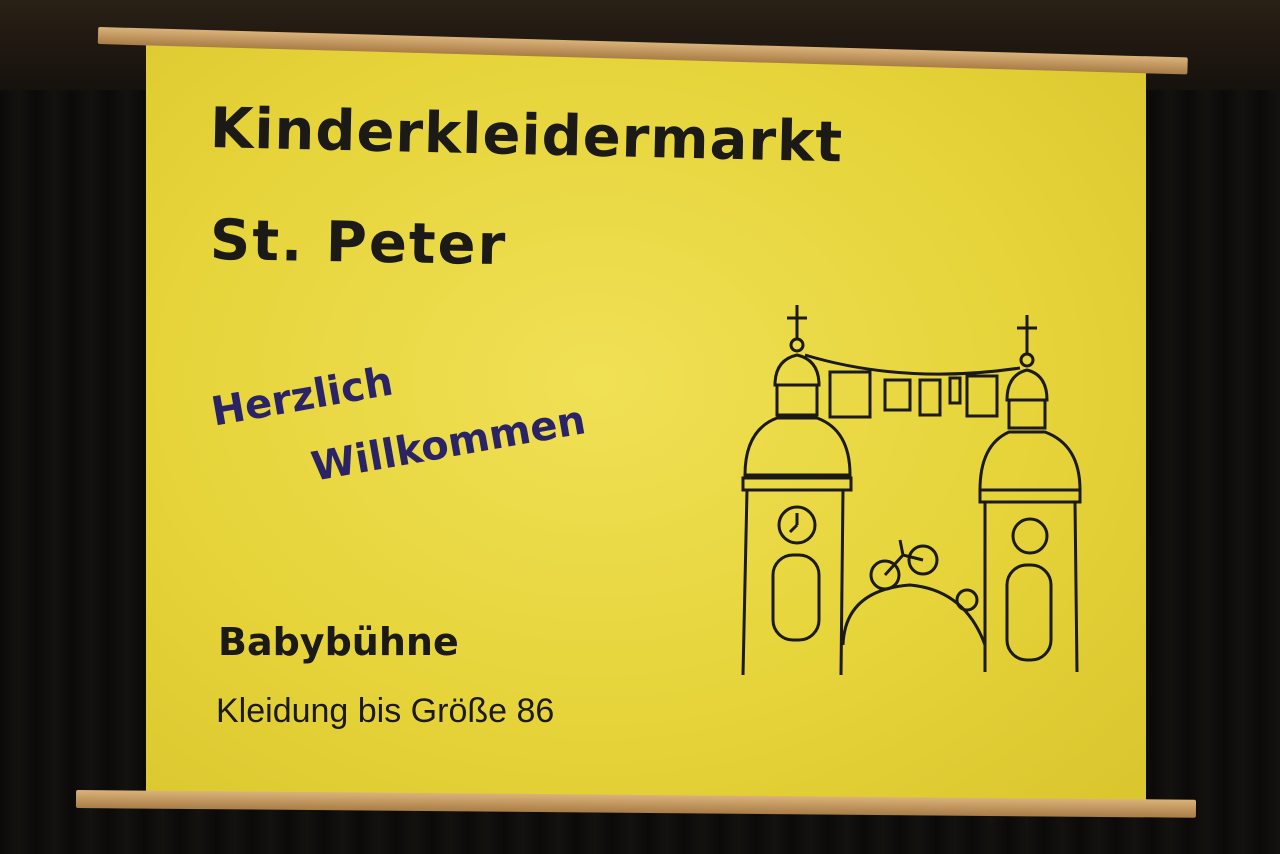 Image resolution: width=1280 pixels, height=854 pixels. What do you see at coordinates (911, 490) in the screenshot?
I see `church-towers-drawing` at bounding box center [911, 490].